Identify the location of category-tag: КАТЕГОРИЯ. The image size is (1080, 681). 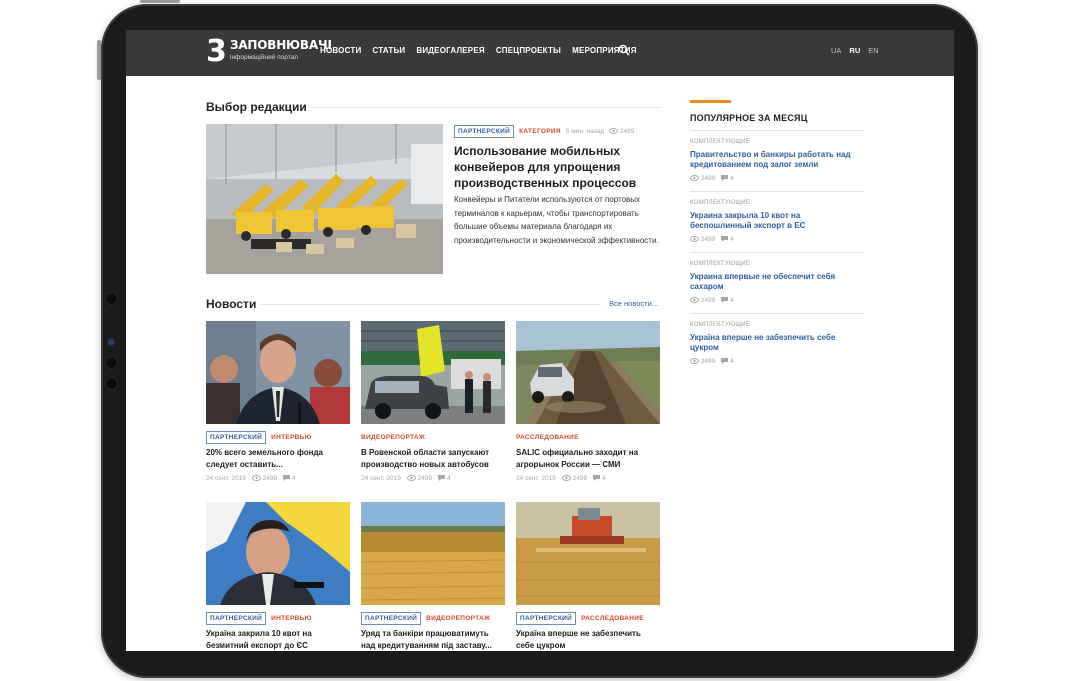
(540, 131).